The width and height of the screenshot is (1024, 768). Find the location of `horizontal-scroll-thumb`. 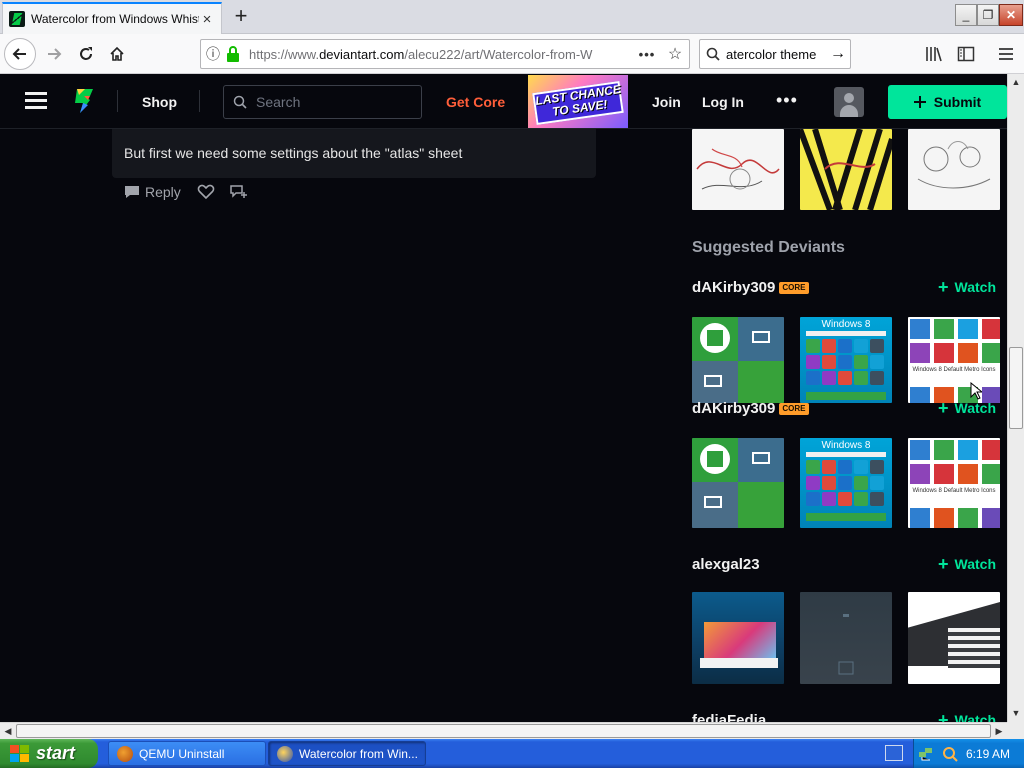

horizontal-scroll-thumb is located at coordinates (503, 731).